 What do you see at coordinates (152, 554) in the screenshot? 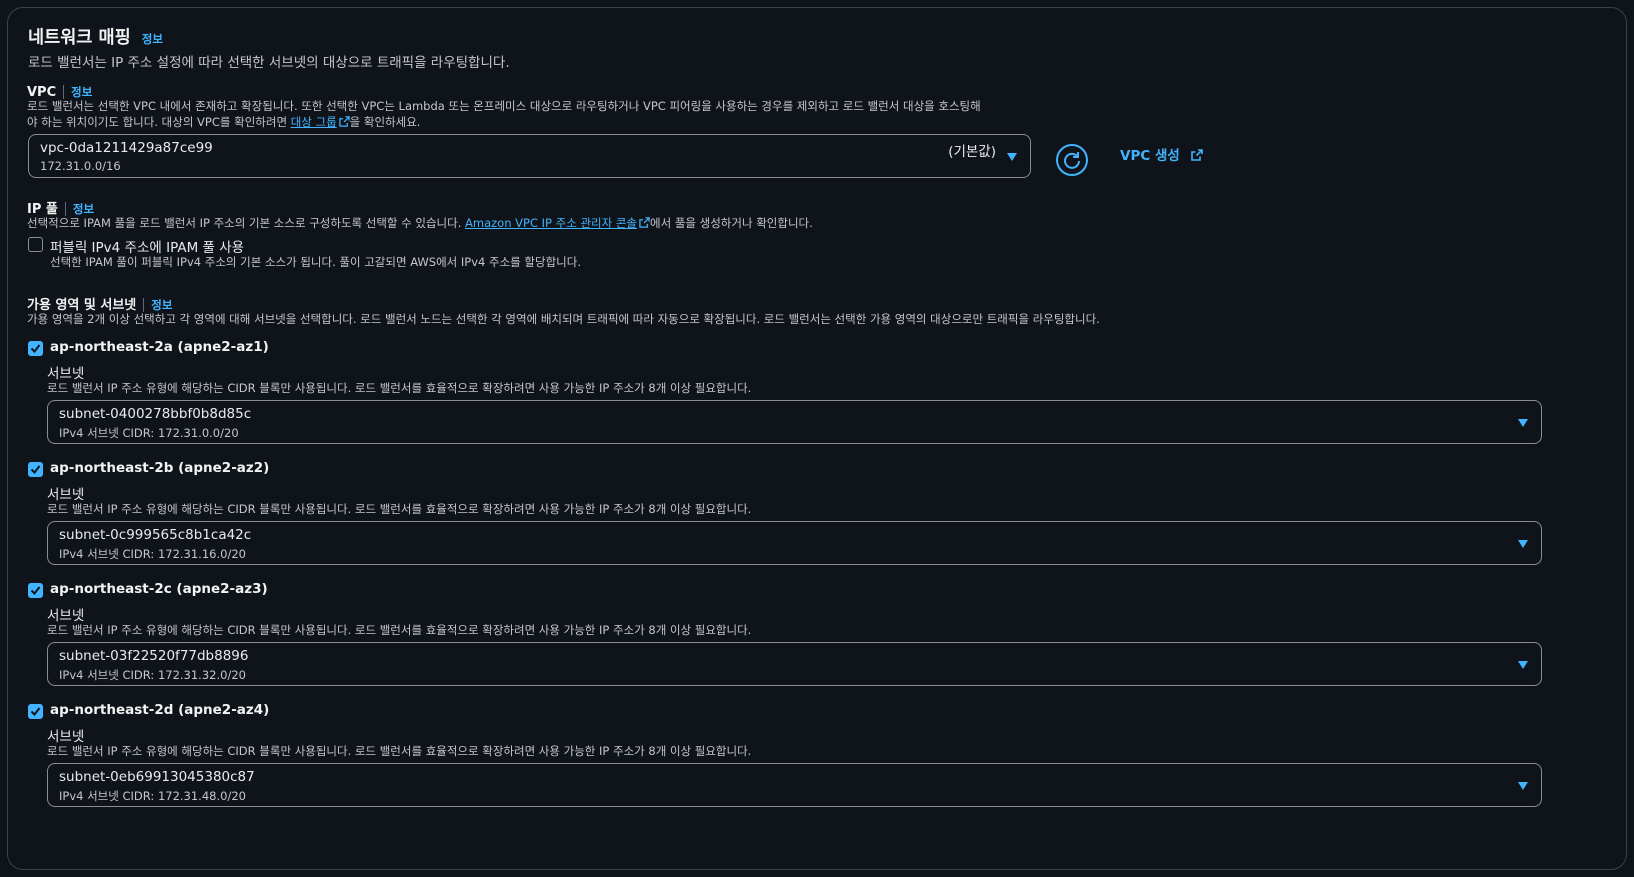
I see `subnet-cidr: IPv4 서브넷 CIDR: 172.31.16.0/20` at bounding box center [152, 554].